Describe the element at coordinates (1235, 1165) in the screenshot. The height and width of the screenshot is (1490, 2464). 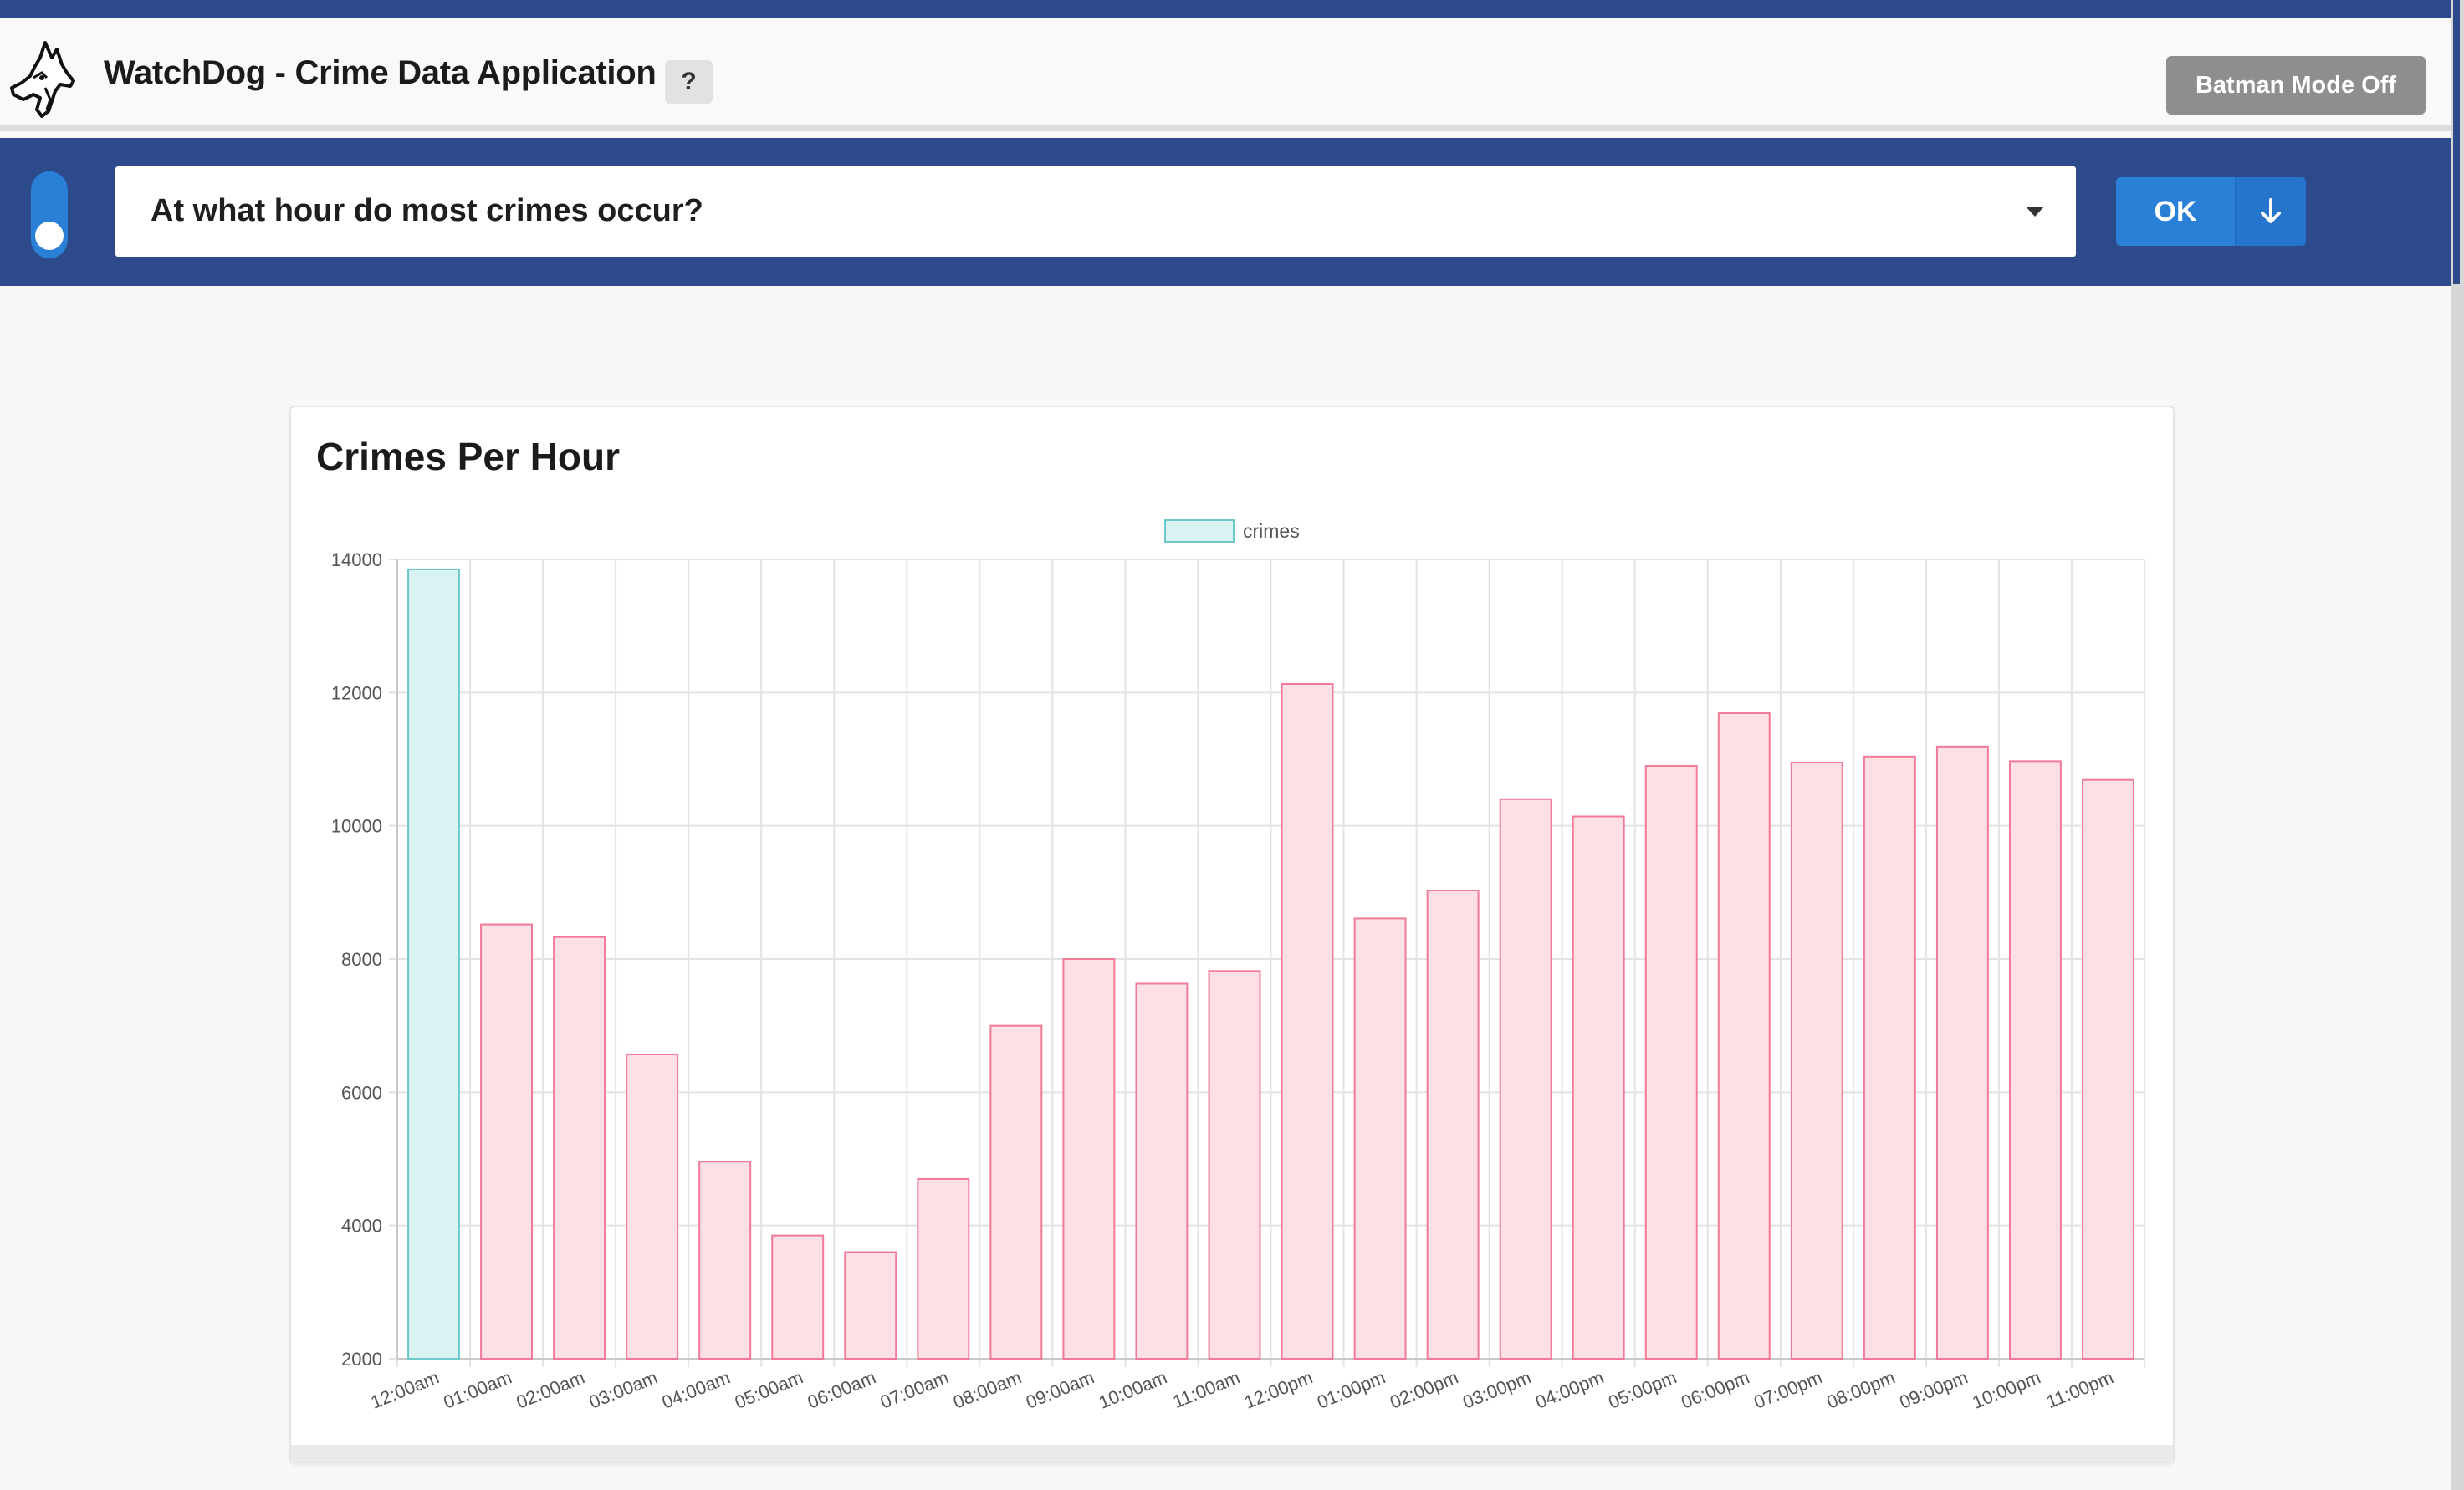
I see `bar-11:00am` at that location.